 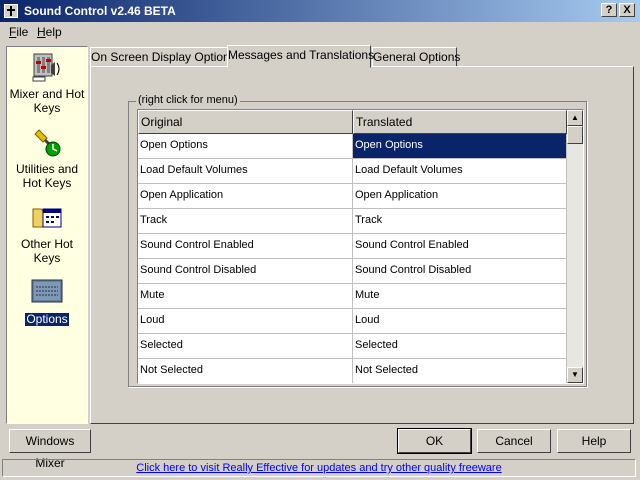 I want to click on tab-on-screen-display: On Screen Display Options, so click(x=163, y=57).